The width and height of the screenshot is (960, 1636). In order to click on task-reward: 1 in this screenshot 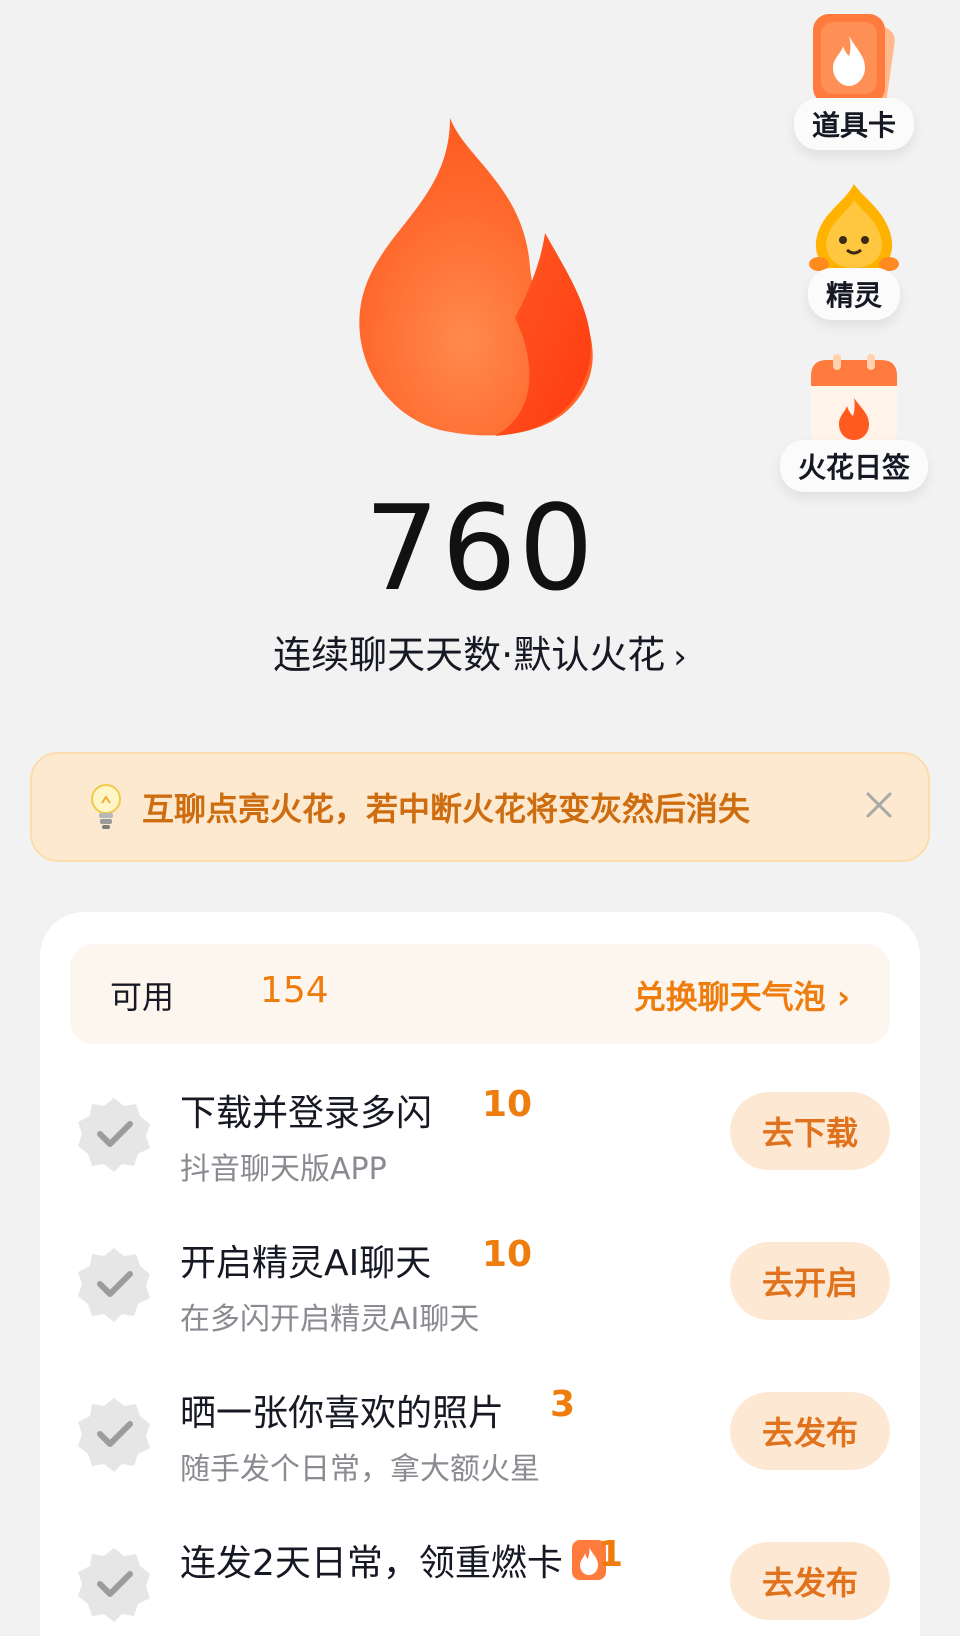, I will do `click(611, 1554)`.